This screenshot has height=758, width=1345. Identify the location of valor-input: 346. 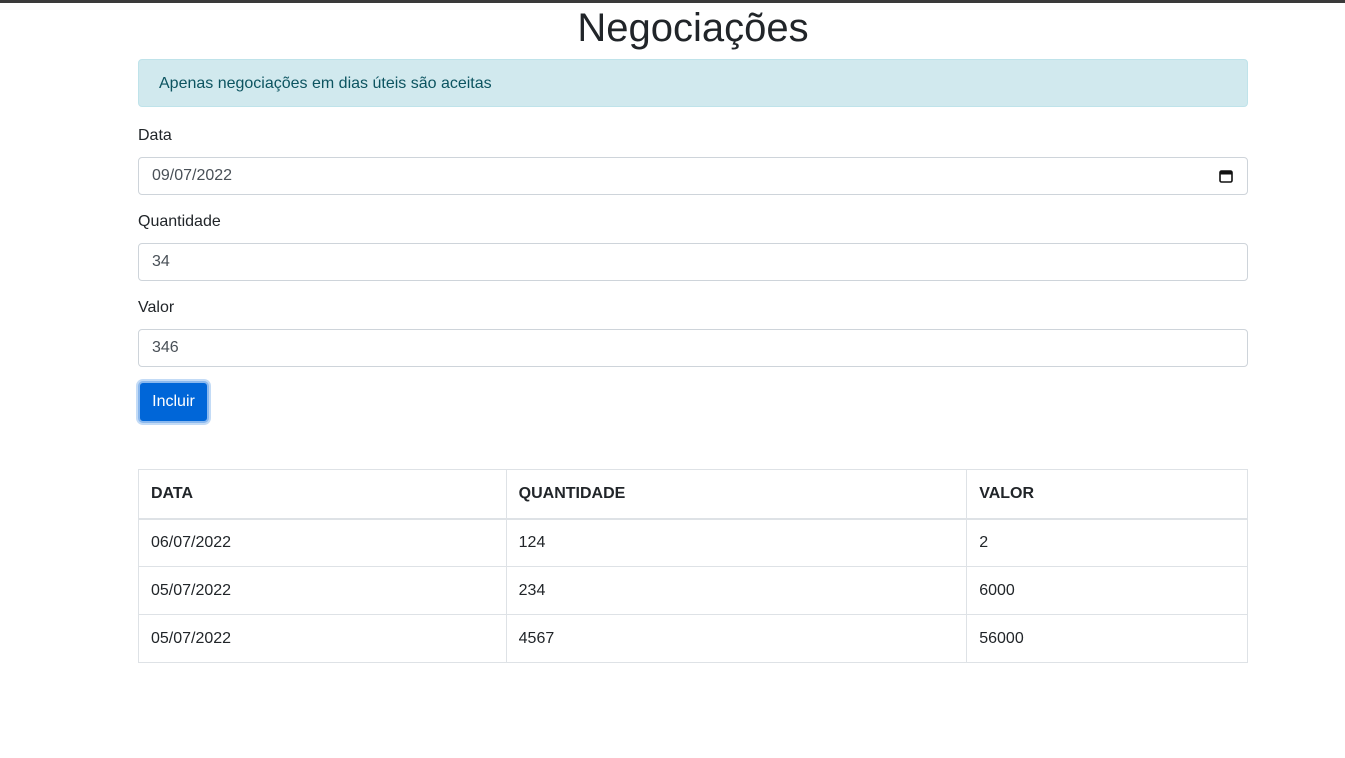
(693, 348).